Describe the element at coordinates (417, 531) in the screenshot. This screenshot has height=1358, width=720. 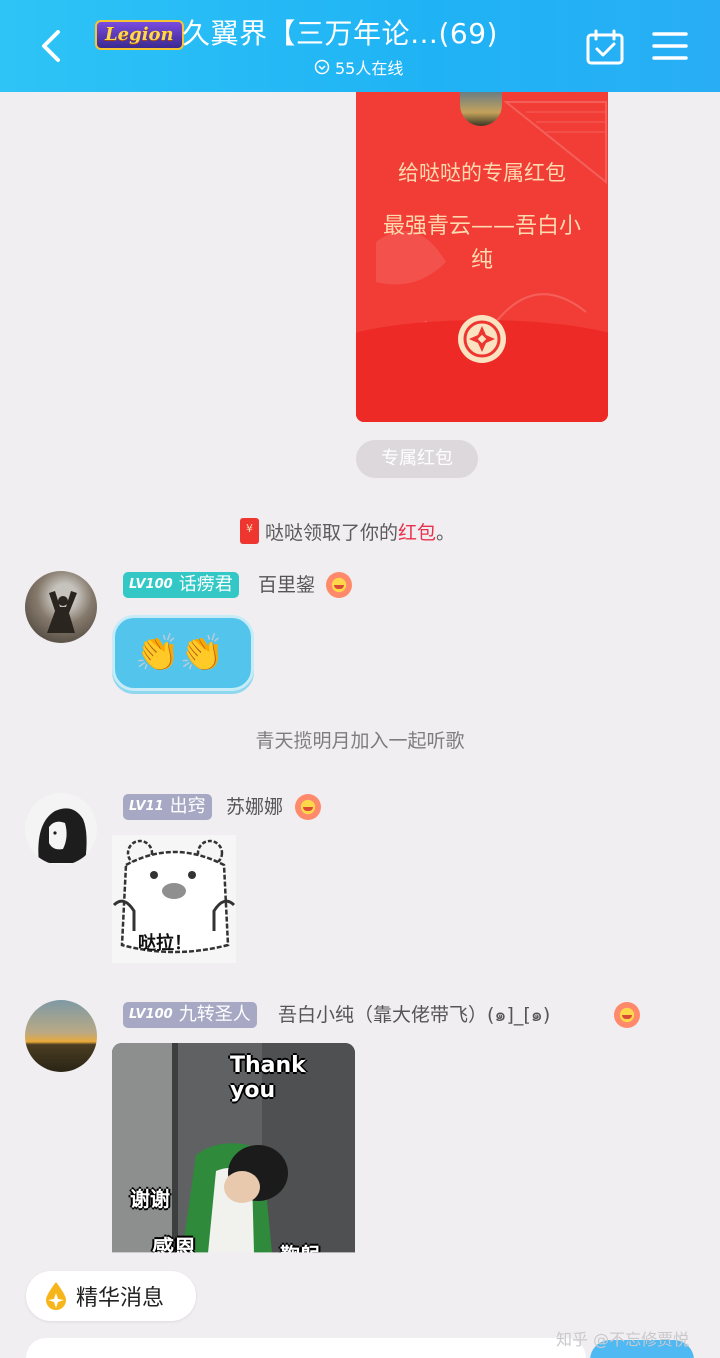
I see `claim-link: 红包` at that location.